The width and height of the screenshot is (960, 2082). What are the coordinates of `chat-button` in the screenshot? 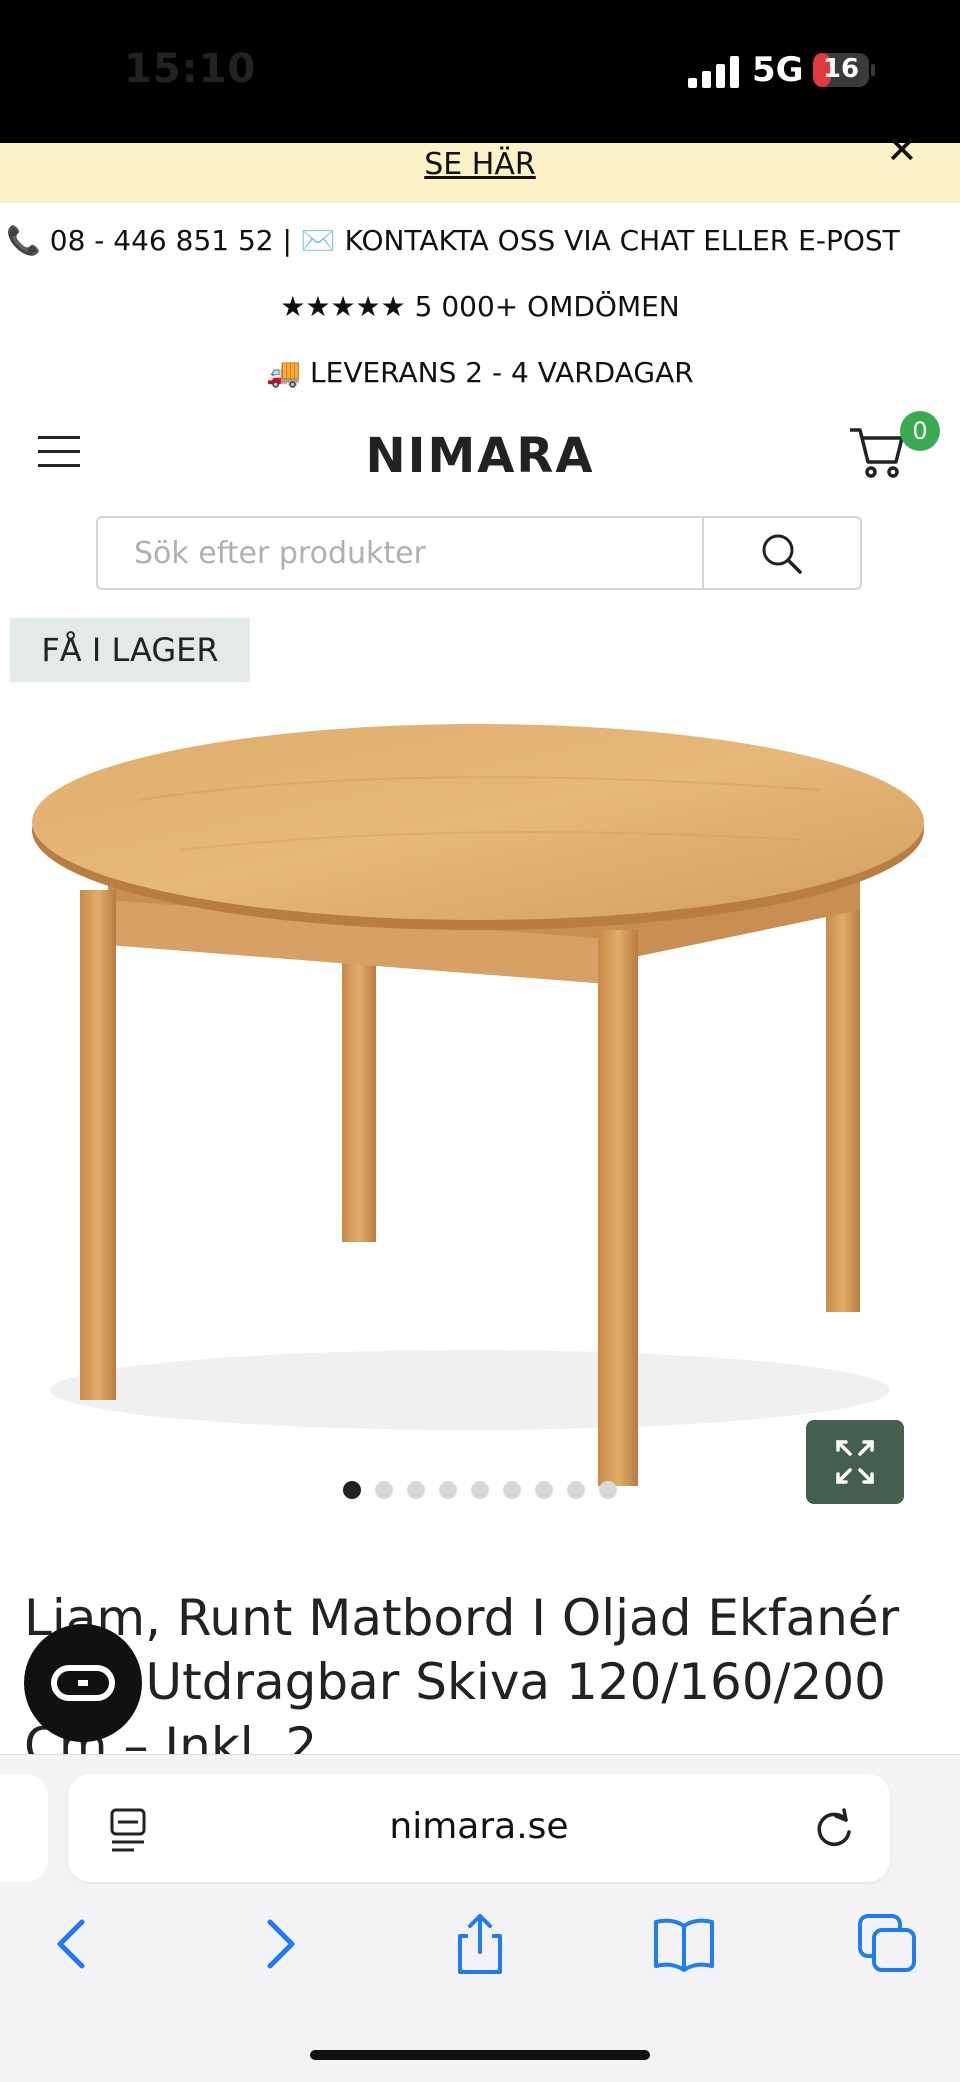 It's located at (83, 1683).